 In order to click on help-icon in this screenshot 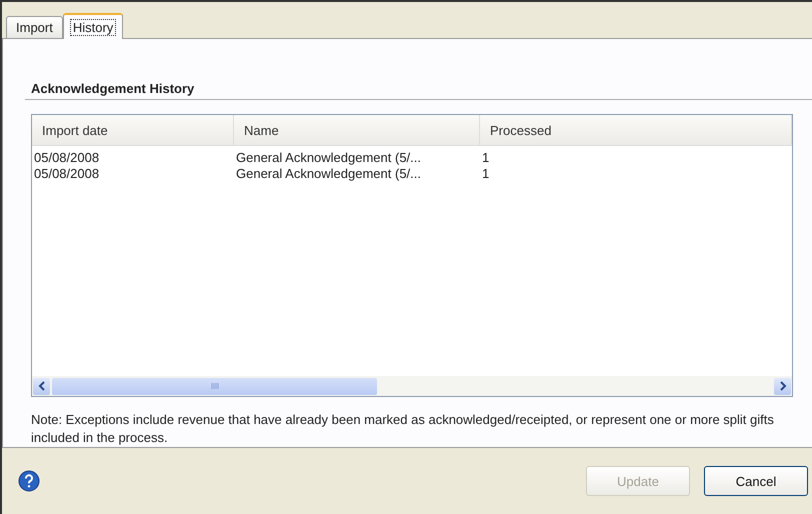, I will do `click(29, 481)`.